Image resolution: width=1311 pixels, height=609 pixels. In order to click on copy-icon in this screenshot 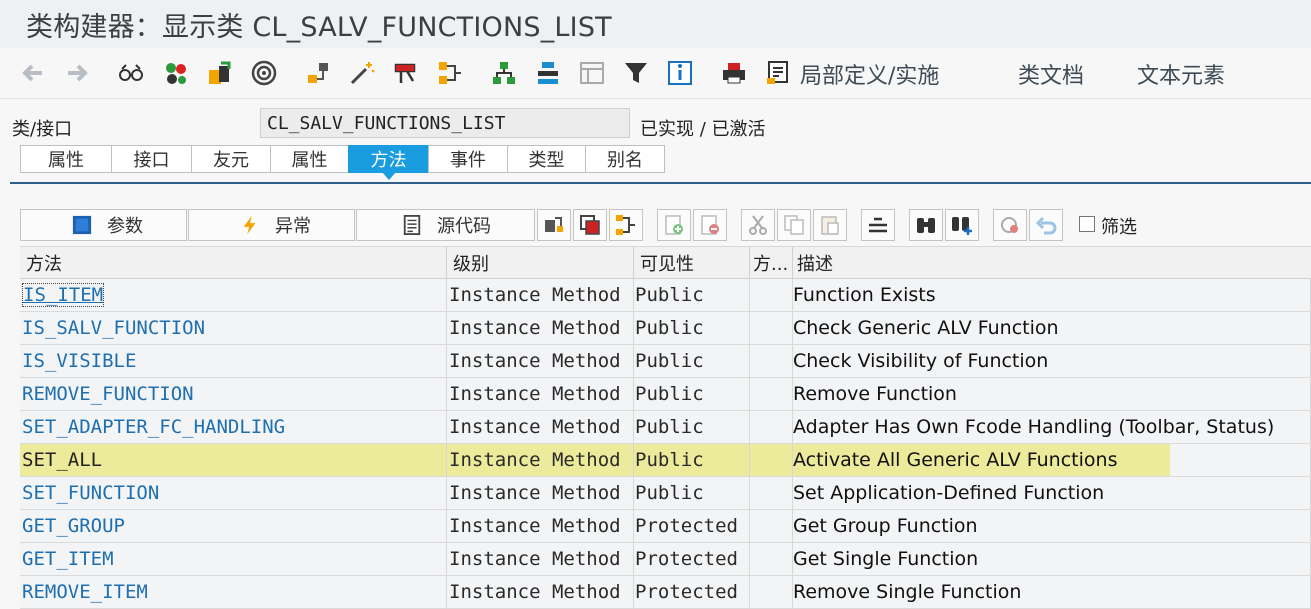, I will do `click(794, 225)`.